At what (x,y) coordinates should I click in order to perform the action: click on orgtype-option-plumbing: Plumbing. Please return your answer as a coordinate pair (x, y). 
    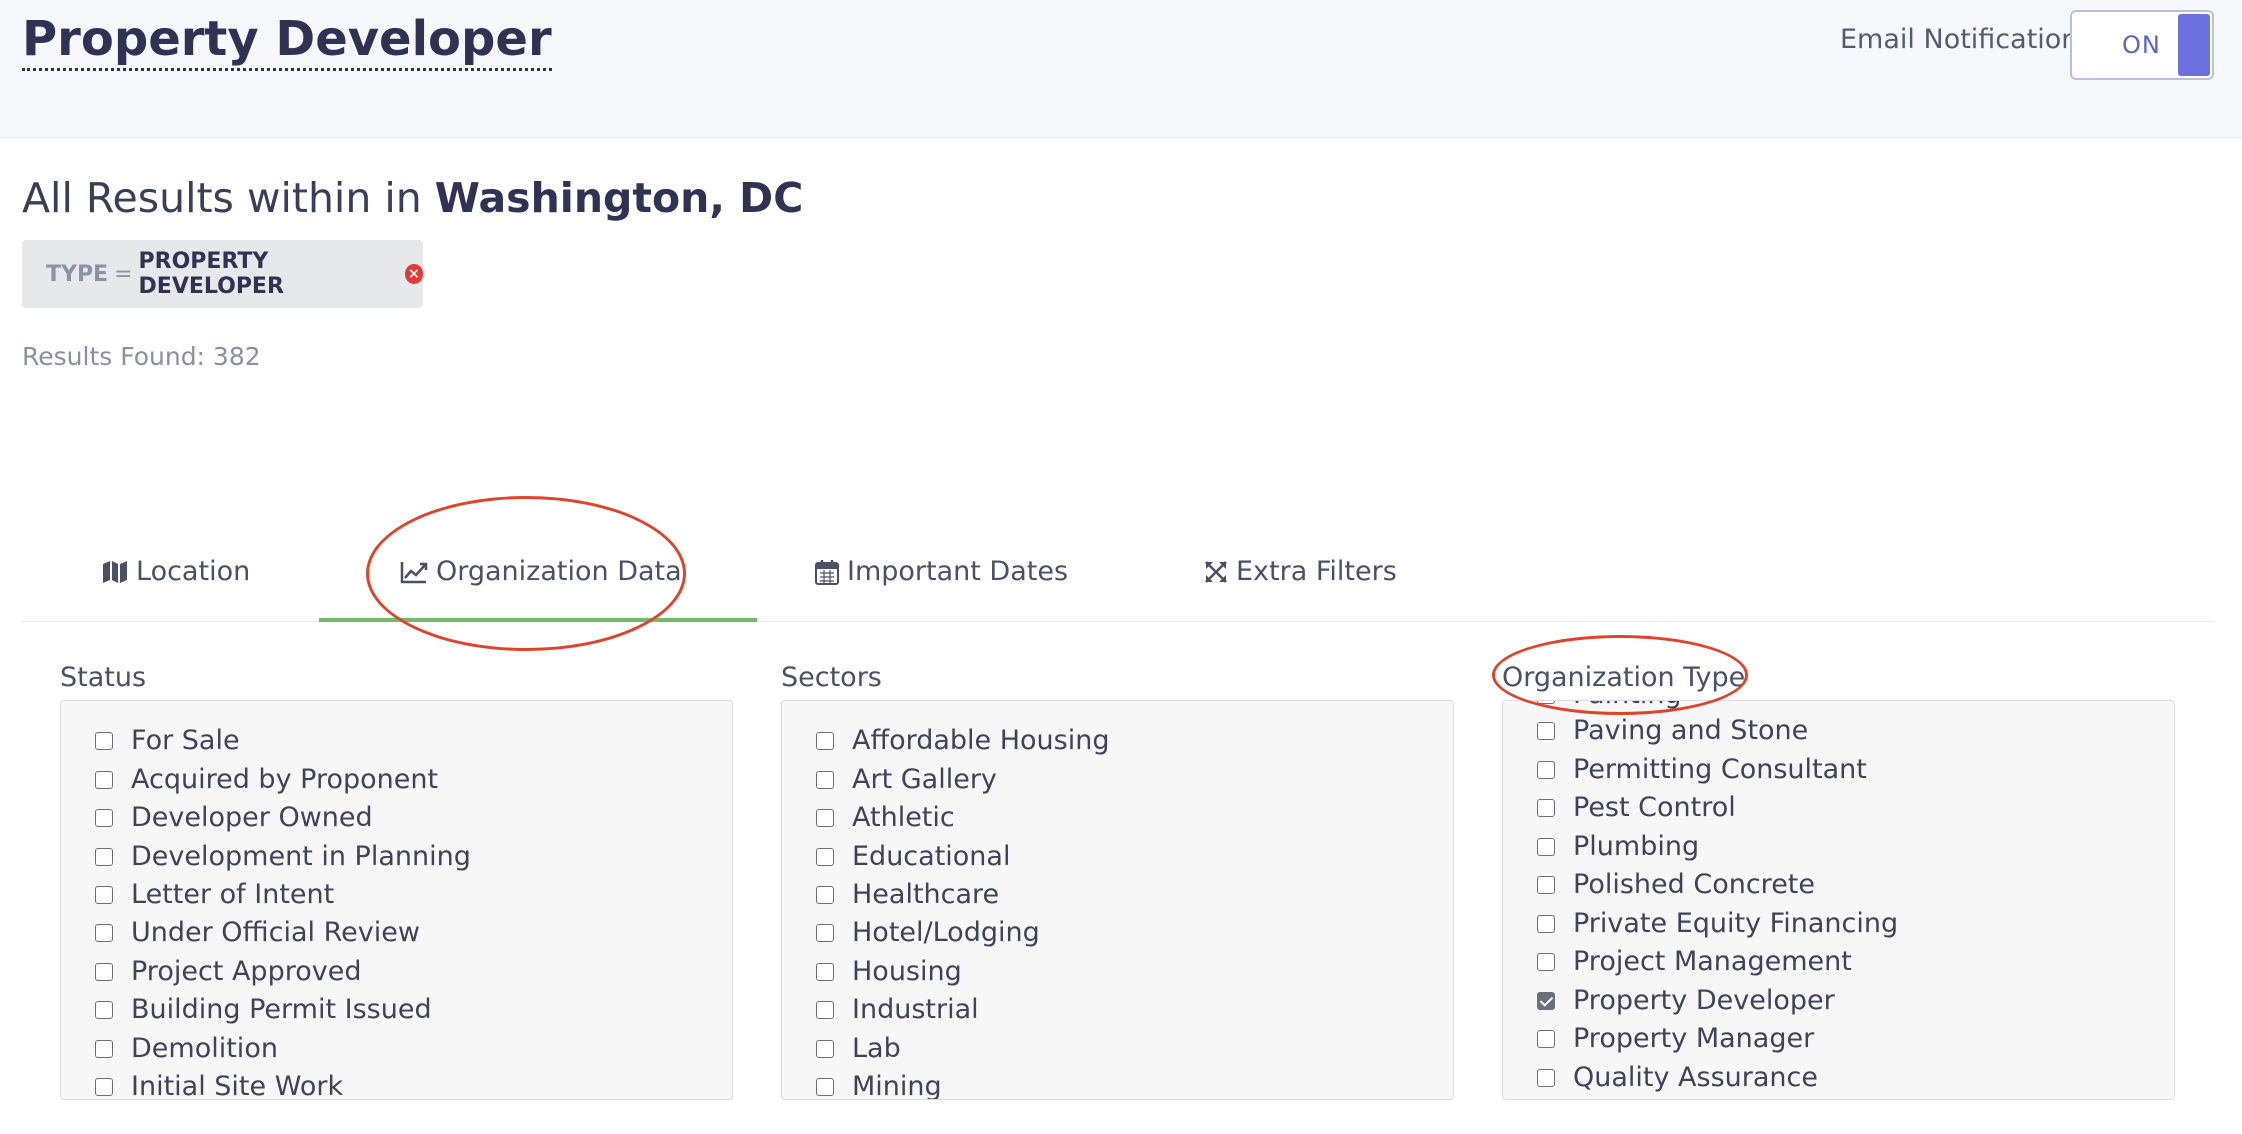
    Looking at the image, I should click on (1618, 846).